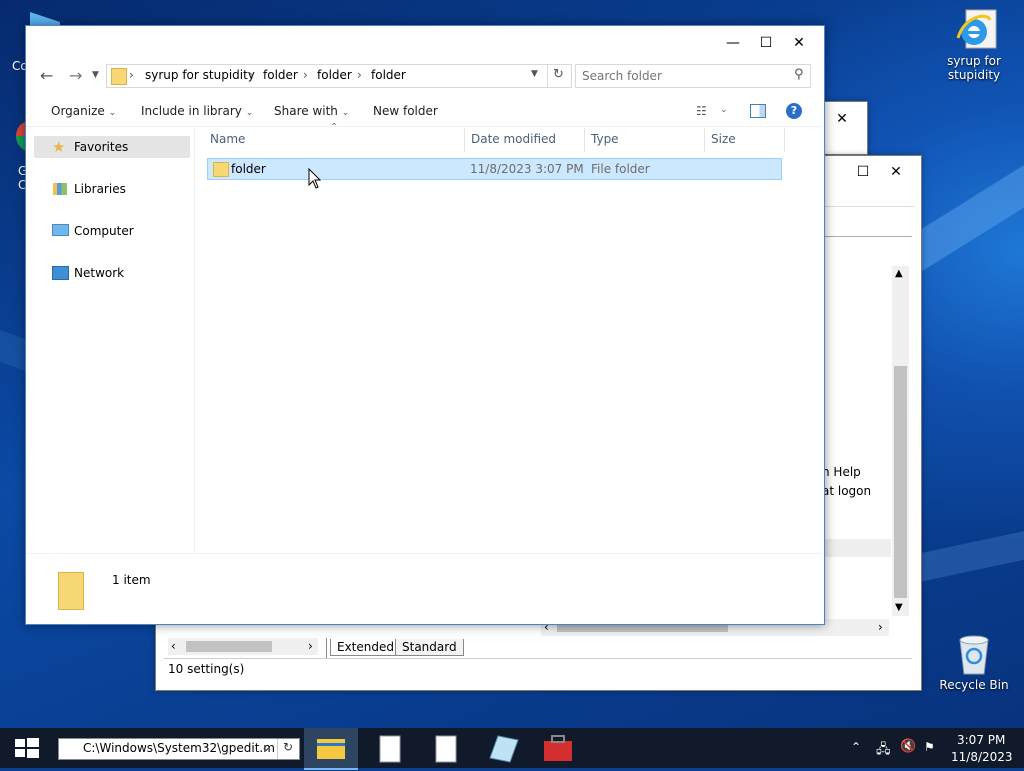 Image resolution: width=1024 pixels, height=771 pixels. What do you see at coordinates (794, 111) in the screenshot?
I see `help-icon: ?` at bounding box center [794, 111].